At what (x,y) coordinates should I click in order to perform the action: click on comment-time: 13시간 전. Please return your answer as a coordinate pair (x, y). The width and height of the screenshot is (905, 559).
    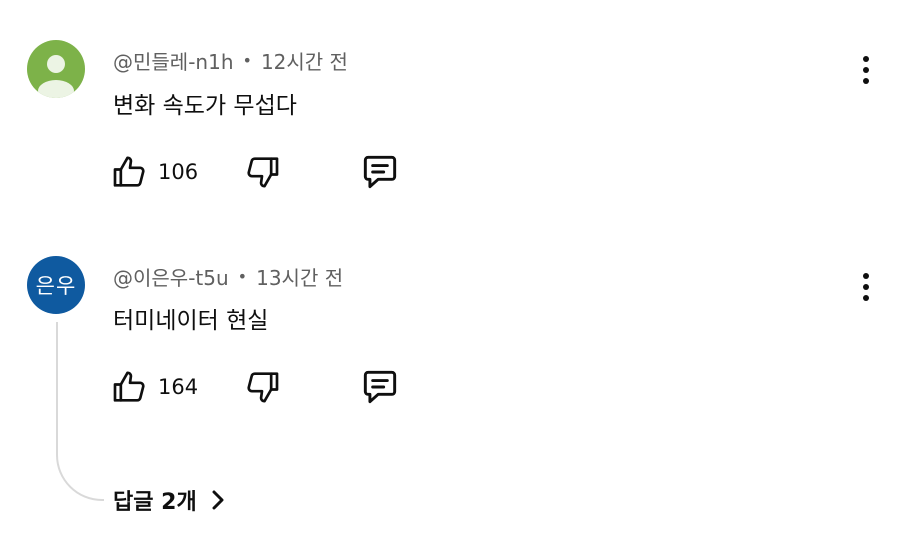
    Looking at the image, I should click on (299, 276).